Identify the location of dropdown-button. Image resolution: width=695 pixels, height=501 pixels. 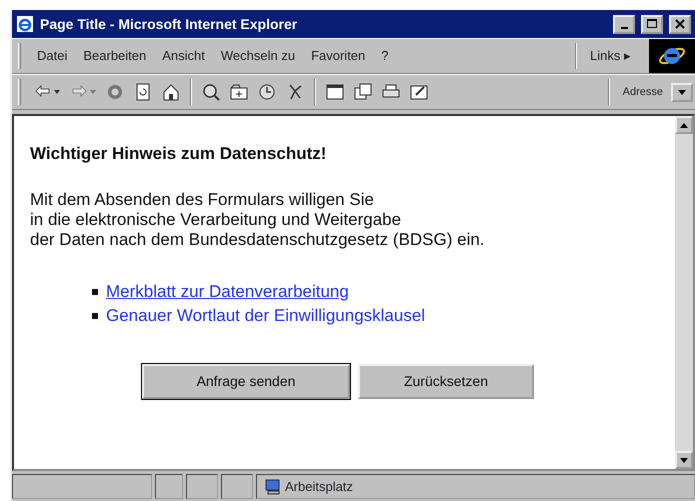
(682, 92).